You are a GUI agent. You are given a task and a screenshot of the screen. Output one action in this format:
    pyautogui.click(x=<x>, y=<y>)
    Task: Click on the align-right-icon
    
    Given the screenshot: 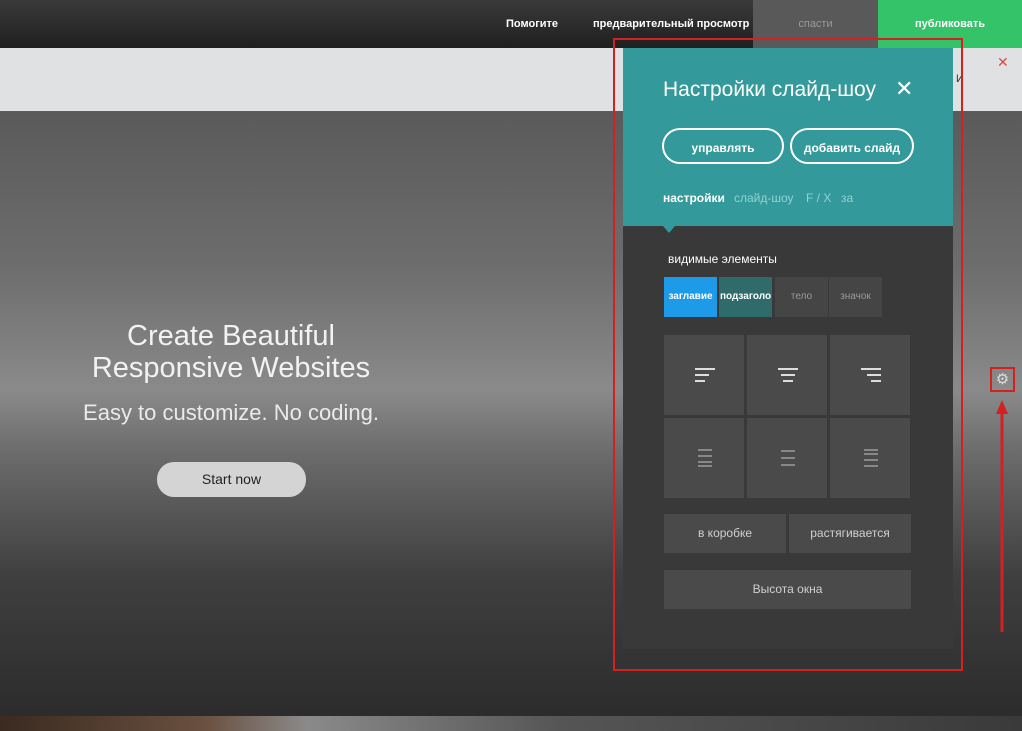 What is the action you would take?
    pyautogui.click(x=871, y=375)
    